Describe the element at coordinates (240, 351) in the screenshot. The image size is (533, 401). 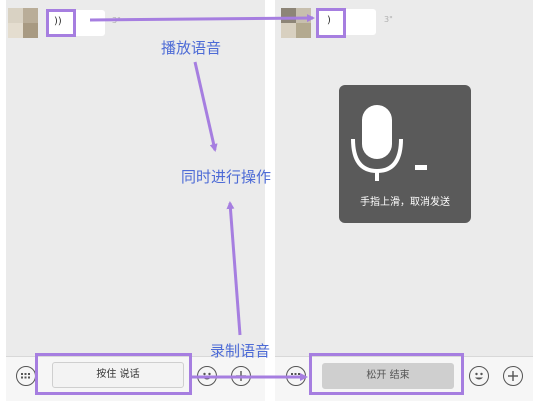
I see `record-voice-label: 录制语音` at that location.